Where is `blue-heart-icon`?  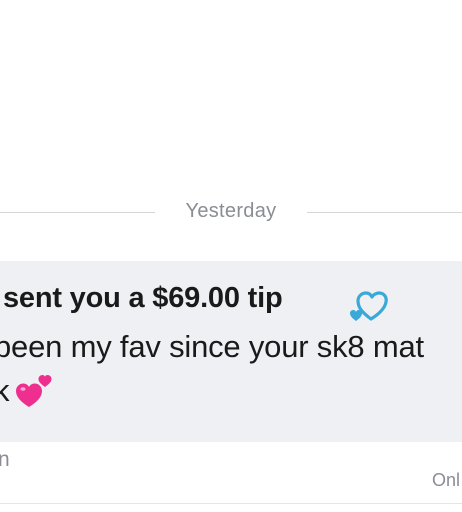 blue-heart-icon is located at coordinates (369, 306).